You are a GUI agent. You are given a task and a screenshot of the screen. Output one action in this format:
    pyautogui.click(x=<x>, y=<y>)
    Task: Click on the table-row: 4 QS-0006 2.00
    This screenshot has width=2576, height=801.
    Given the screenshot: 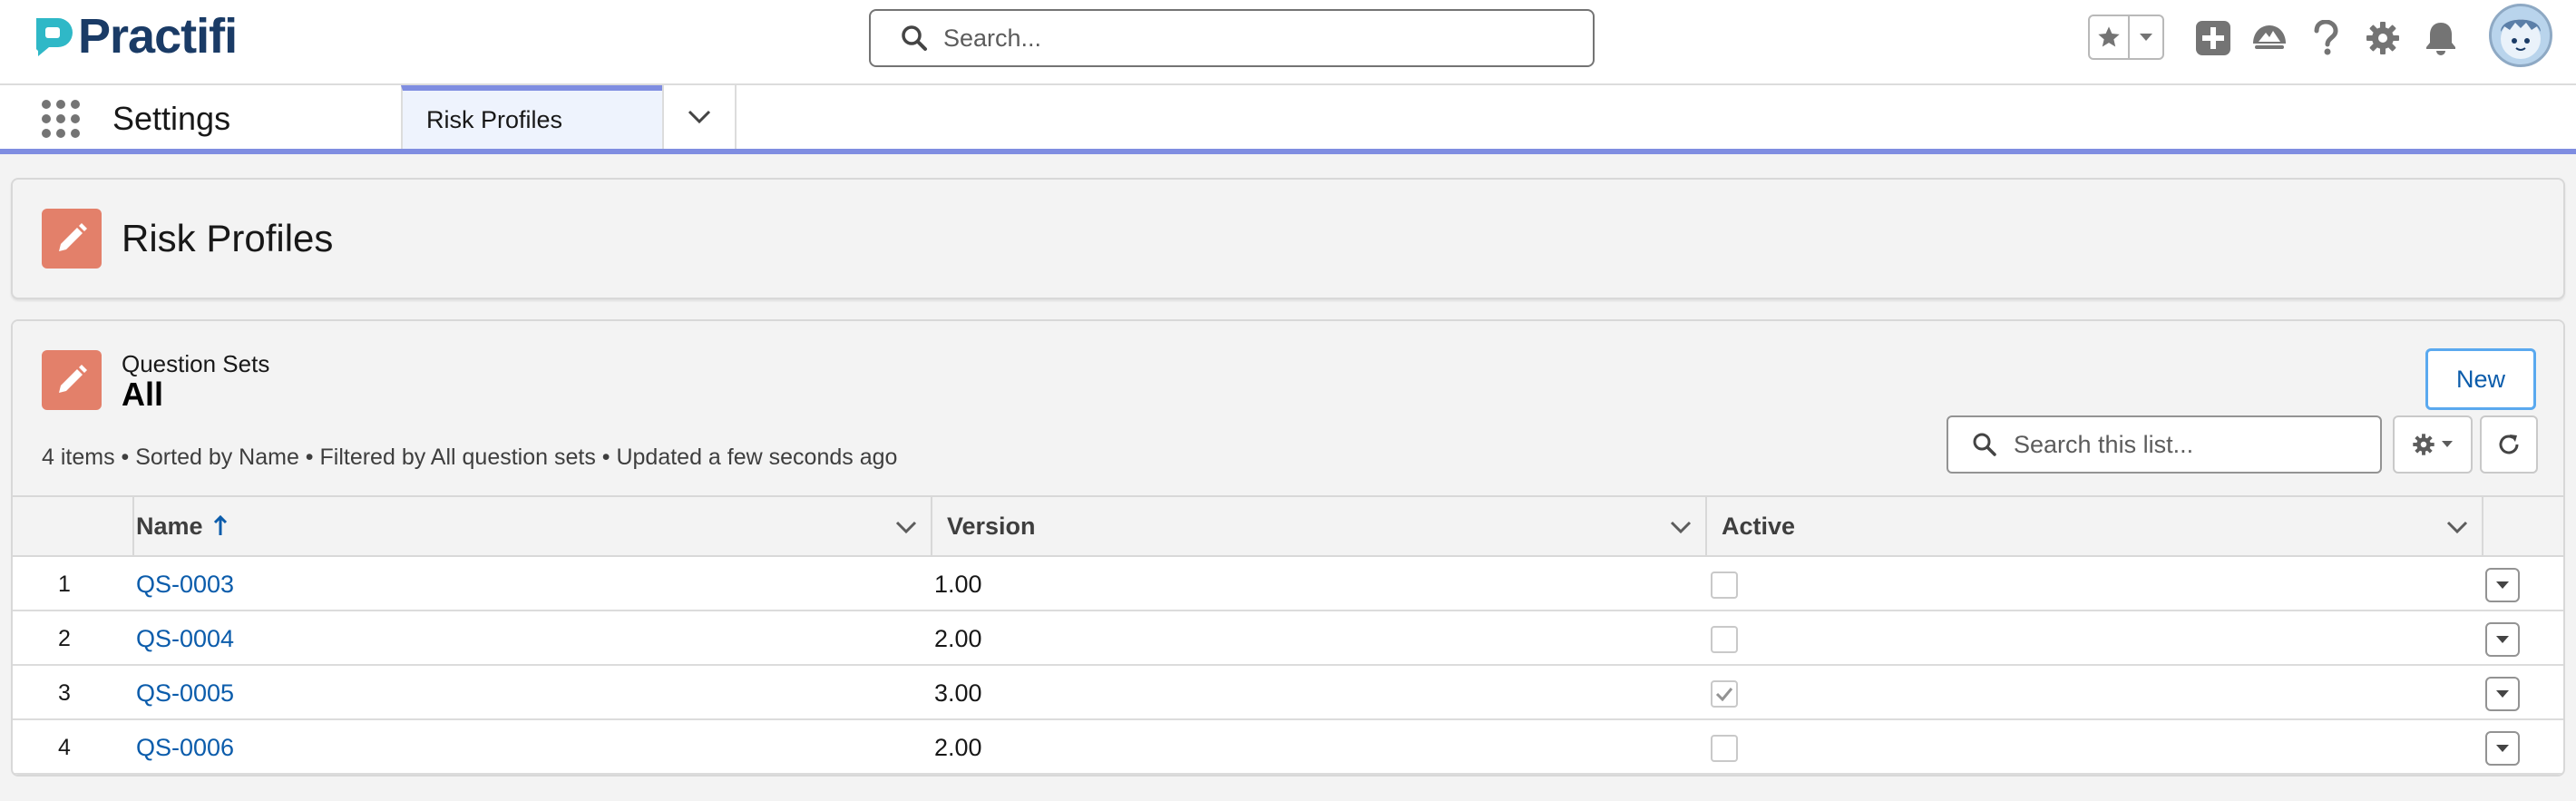 What is the action you would take?
    pyautogui.click(x=1288, y=748)
    